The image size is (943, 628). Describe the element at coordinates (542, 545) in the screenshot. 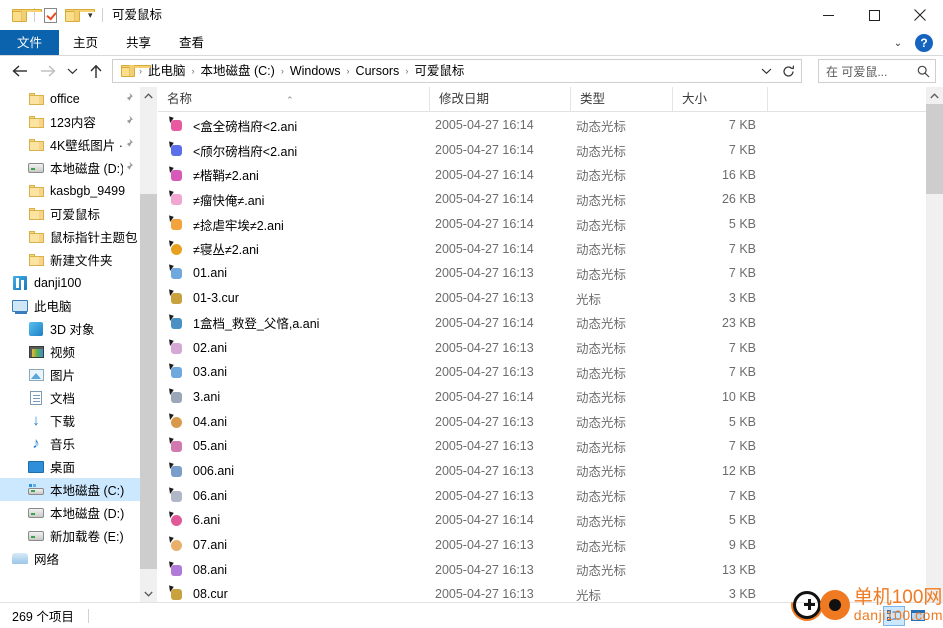

I see `table-row: 07.ani 2005-04-27 16:13 动态光标 9 KB` at that location.